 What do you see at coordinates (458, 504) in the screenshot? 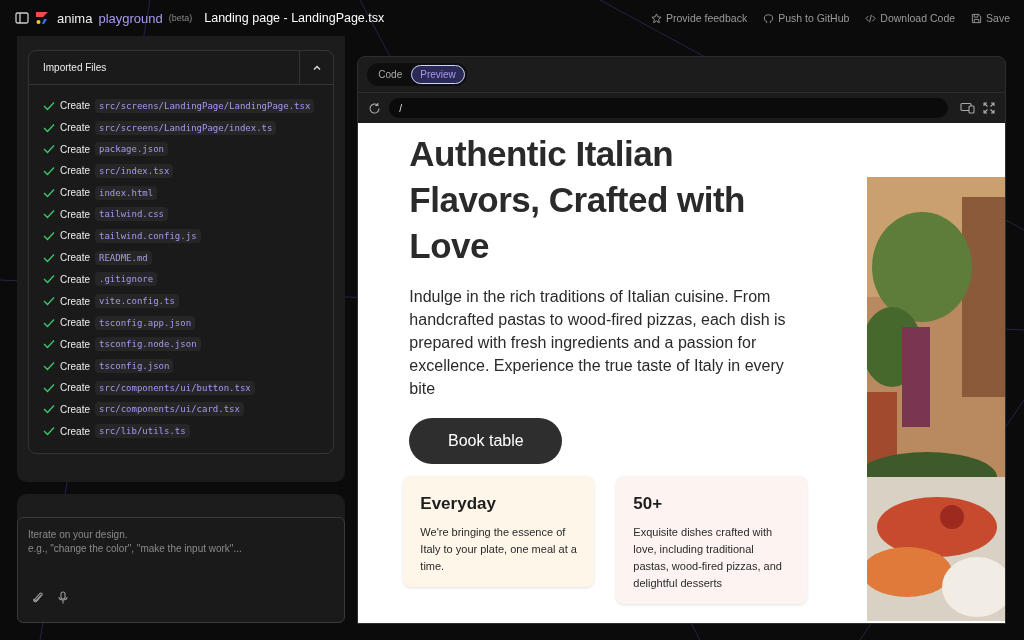
I see `card-title: Everyday` at bounding box center [458, 504].